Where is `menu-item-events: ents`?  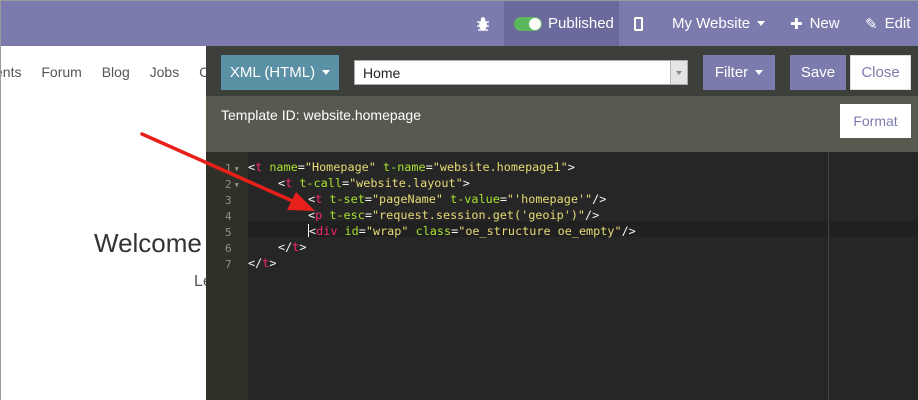
menu-item-events: ents is located at coordinates (11, 72).